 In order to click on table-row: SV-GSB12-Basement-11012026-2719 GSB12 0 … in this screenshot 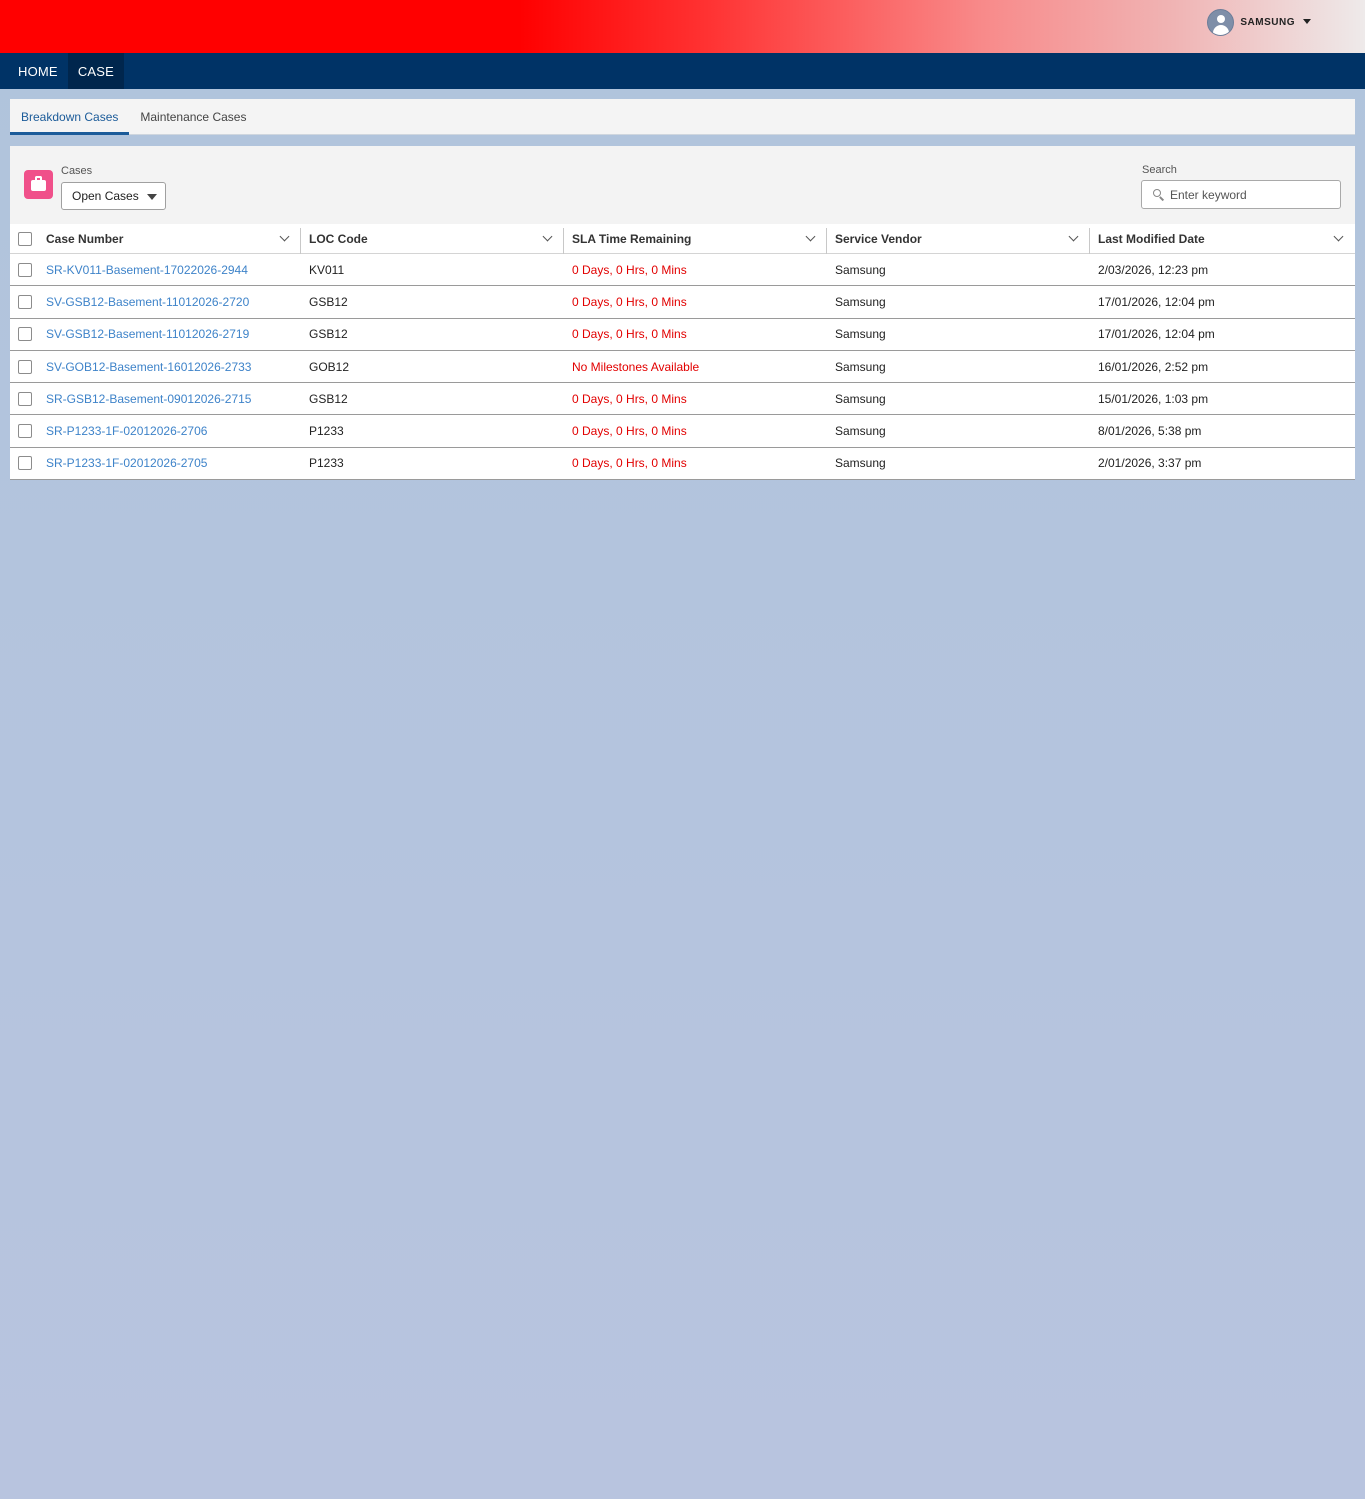, I will do `click(682, 334)`.